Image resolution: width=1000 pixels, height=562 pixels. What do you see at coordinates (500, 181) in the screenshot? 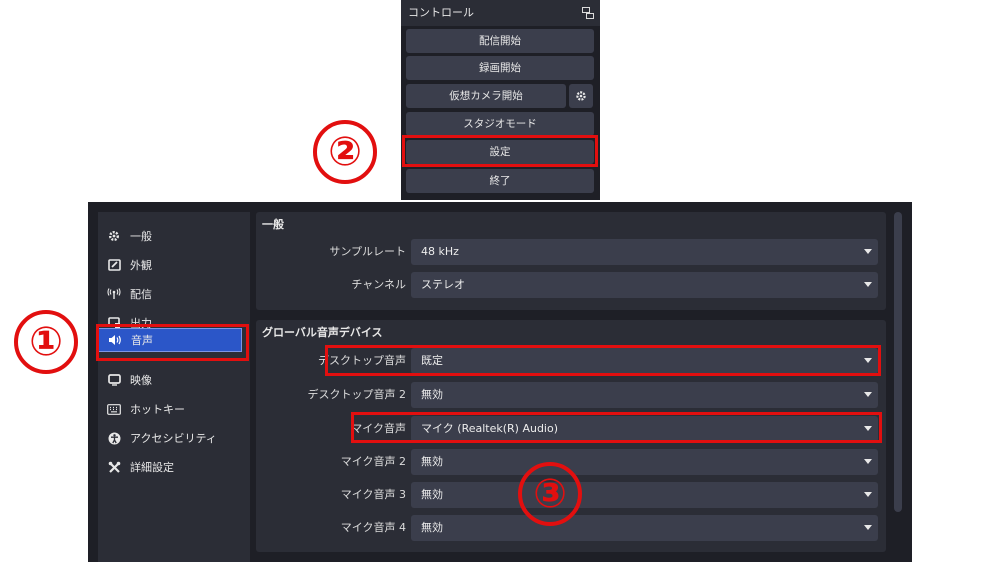
I see `exit-button: 終了` at bounding box center [500, 181].